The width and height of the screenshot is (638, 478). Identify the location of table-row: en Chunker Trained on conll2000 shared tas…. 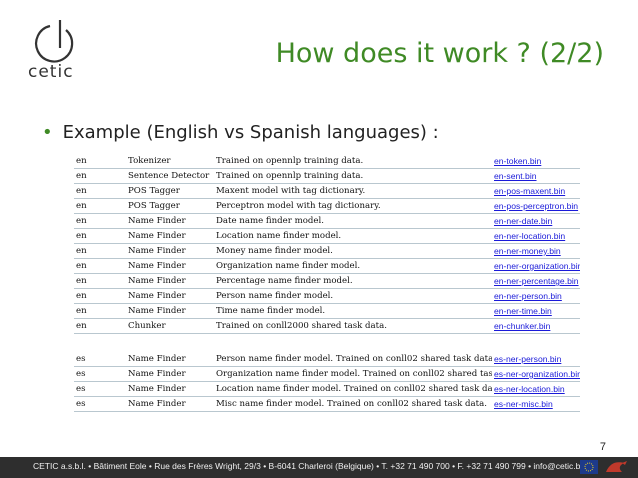
(327, 326).